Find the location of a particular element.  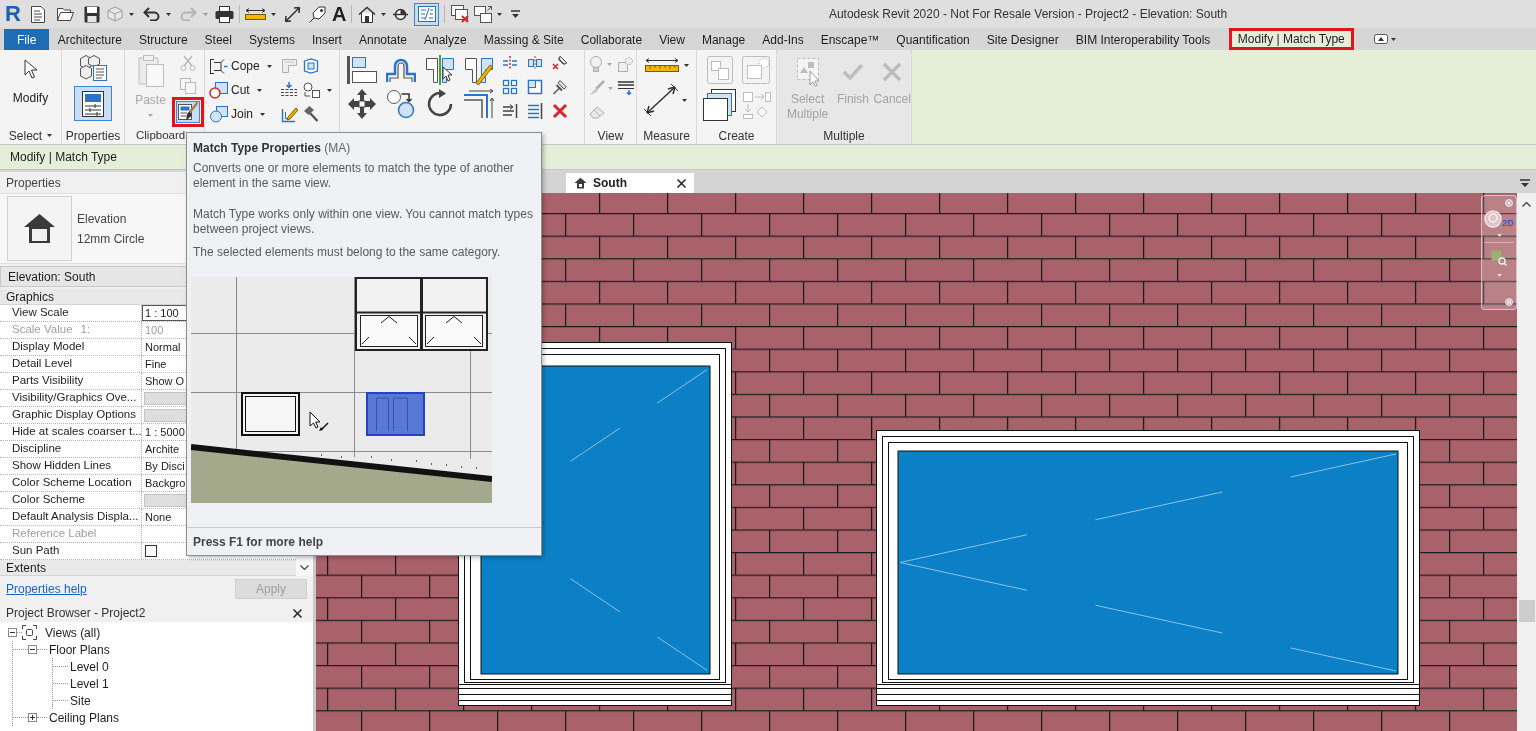

cope-button: Cope is located at coordinates (243, 66).